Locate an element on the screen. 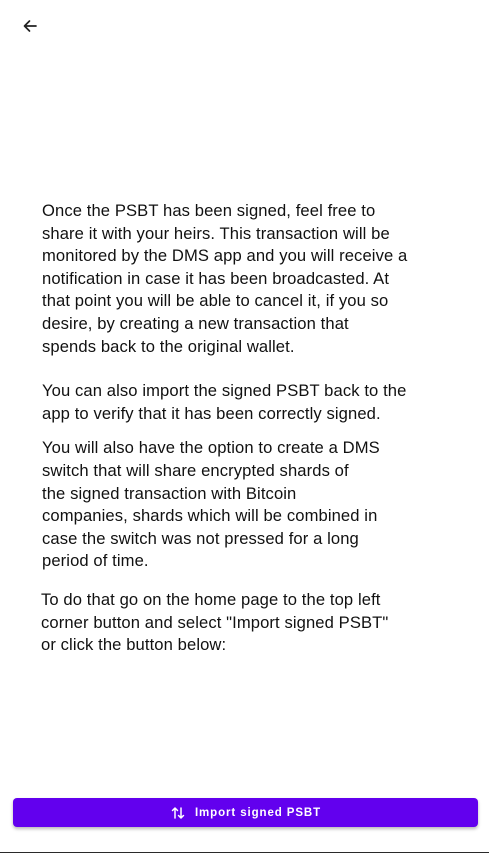  import-signed-psbt-button: Import signed PSBT is located at coordinates (245, 812).